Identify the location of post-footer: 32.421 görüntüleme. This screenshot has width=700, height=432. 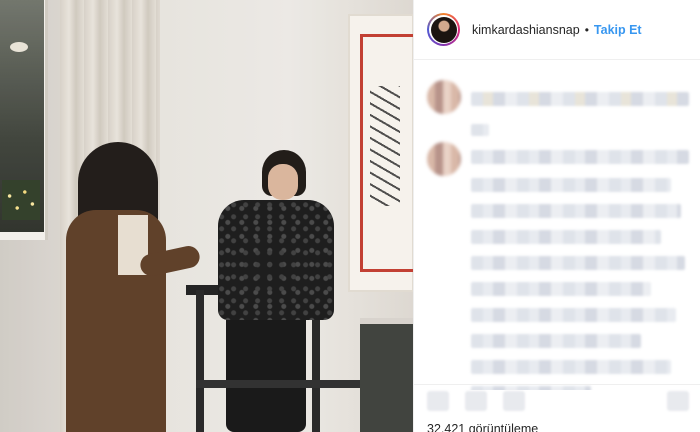
(557, 408).